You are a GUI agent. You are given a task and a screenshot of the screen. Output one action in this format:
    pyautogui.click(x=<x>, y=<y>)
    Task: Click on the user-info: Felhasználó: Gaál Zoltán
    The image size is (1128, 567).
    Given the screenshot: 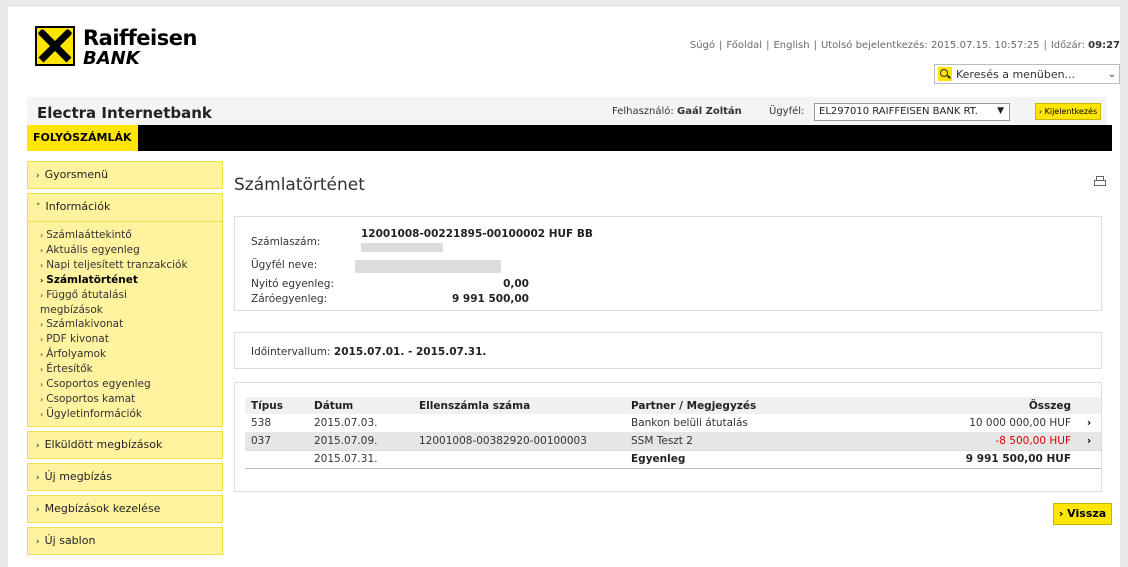 What is the action you would take?
    pyautogui.click(x=677, y=111)
    